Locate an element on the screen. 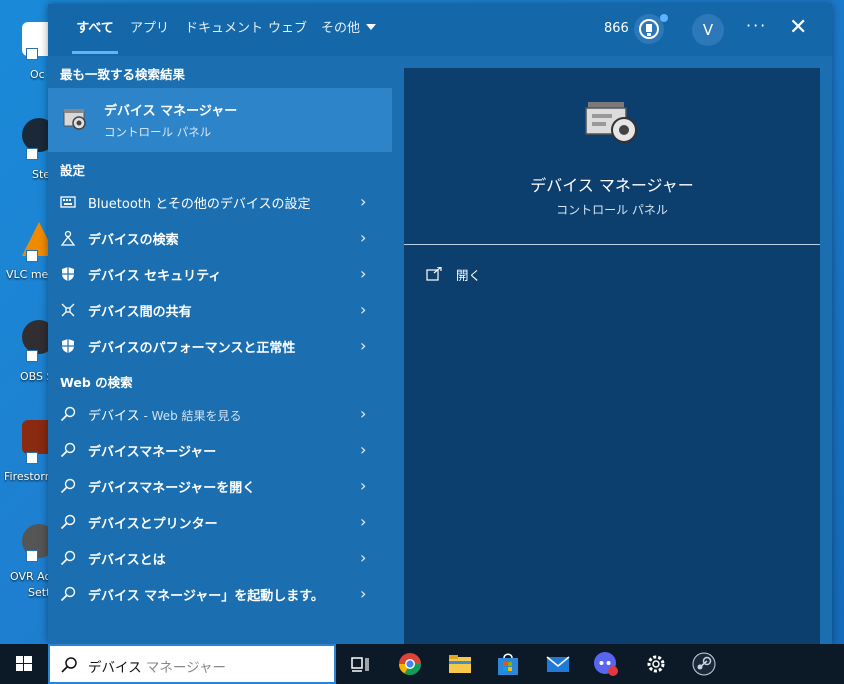  device-manager-icon is located at coordinates (612, 123).